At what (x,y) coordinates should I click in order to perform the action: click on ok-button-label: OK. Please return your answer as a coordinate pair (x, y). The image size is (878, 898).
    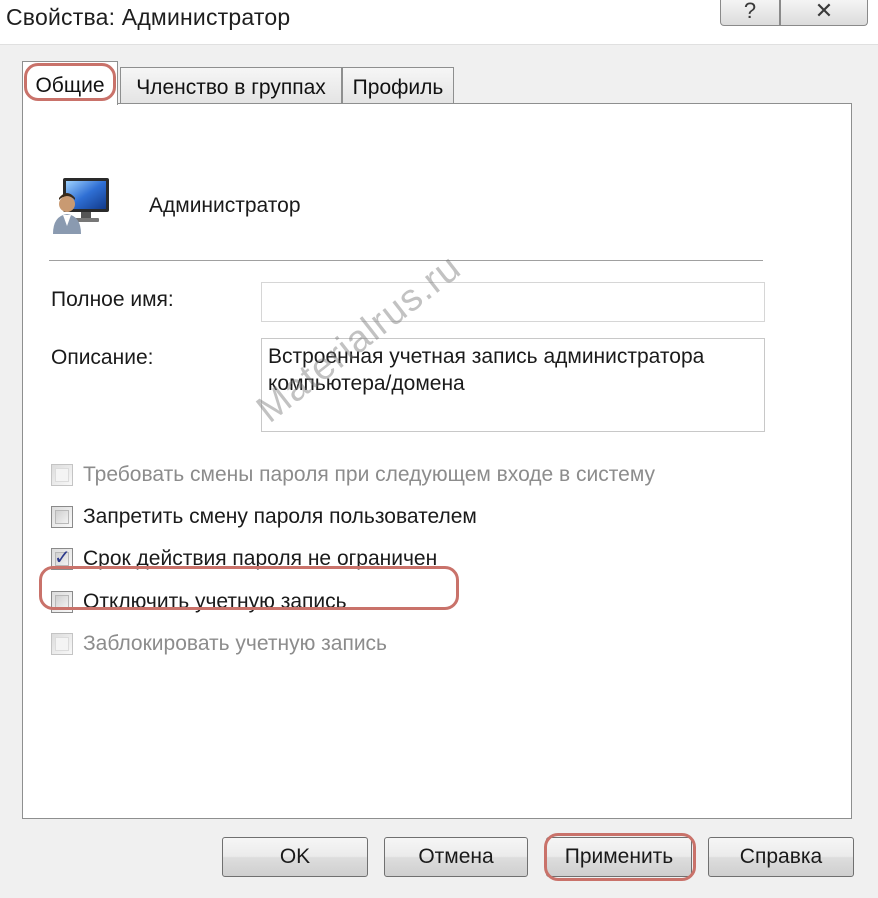
    Looking at the image, I should click on (295, 856).